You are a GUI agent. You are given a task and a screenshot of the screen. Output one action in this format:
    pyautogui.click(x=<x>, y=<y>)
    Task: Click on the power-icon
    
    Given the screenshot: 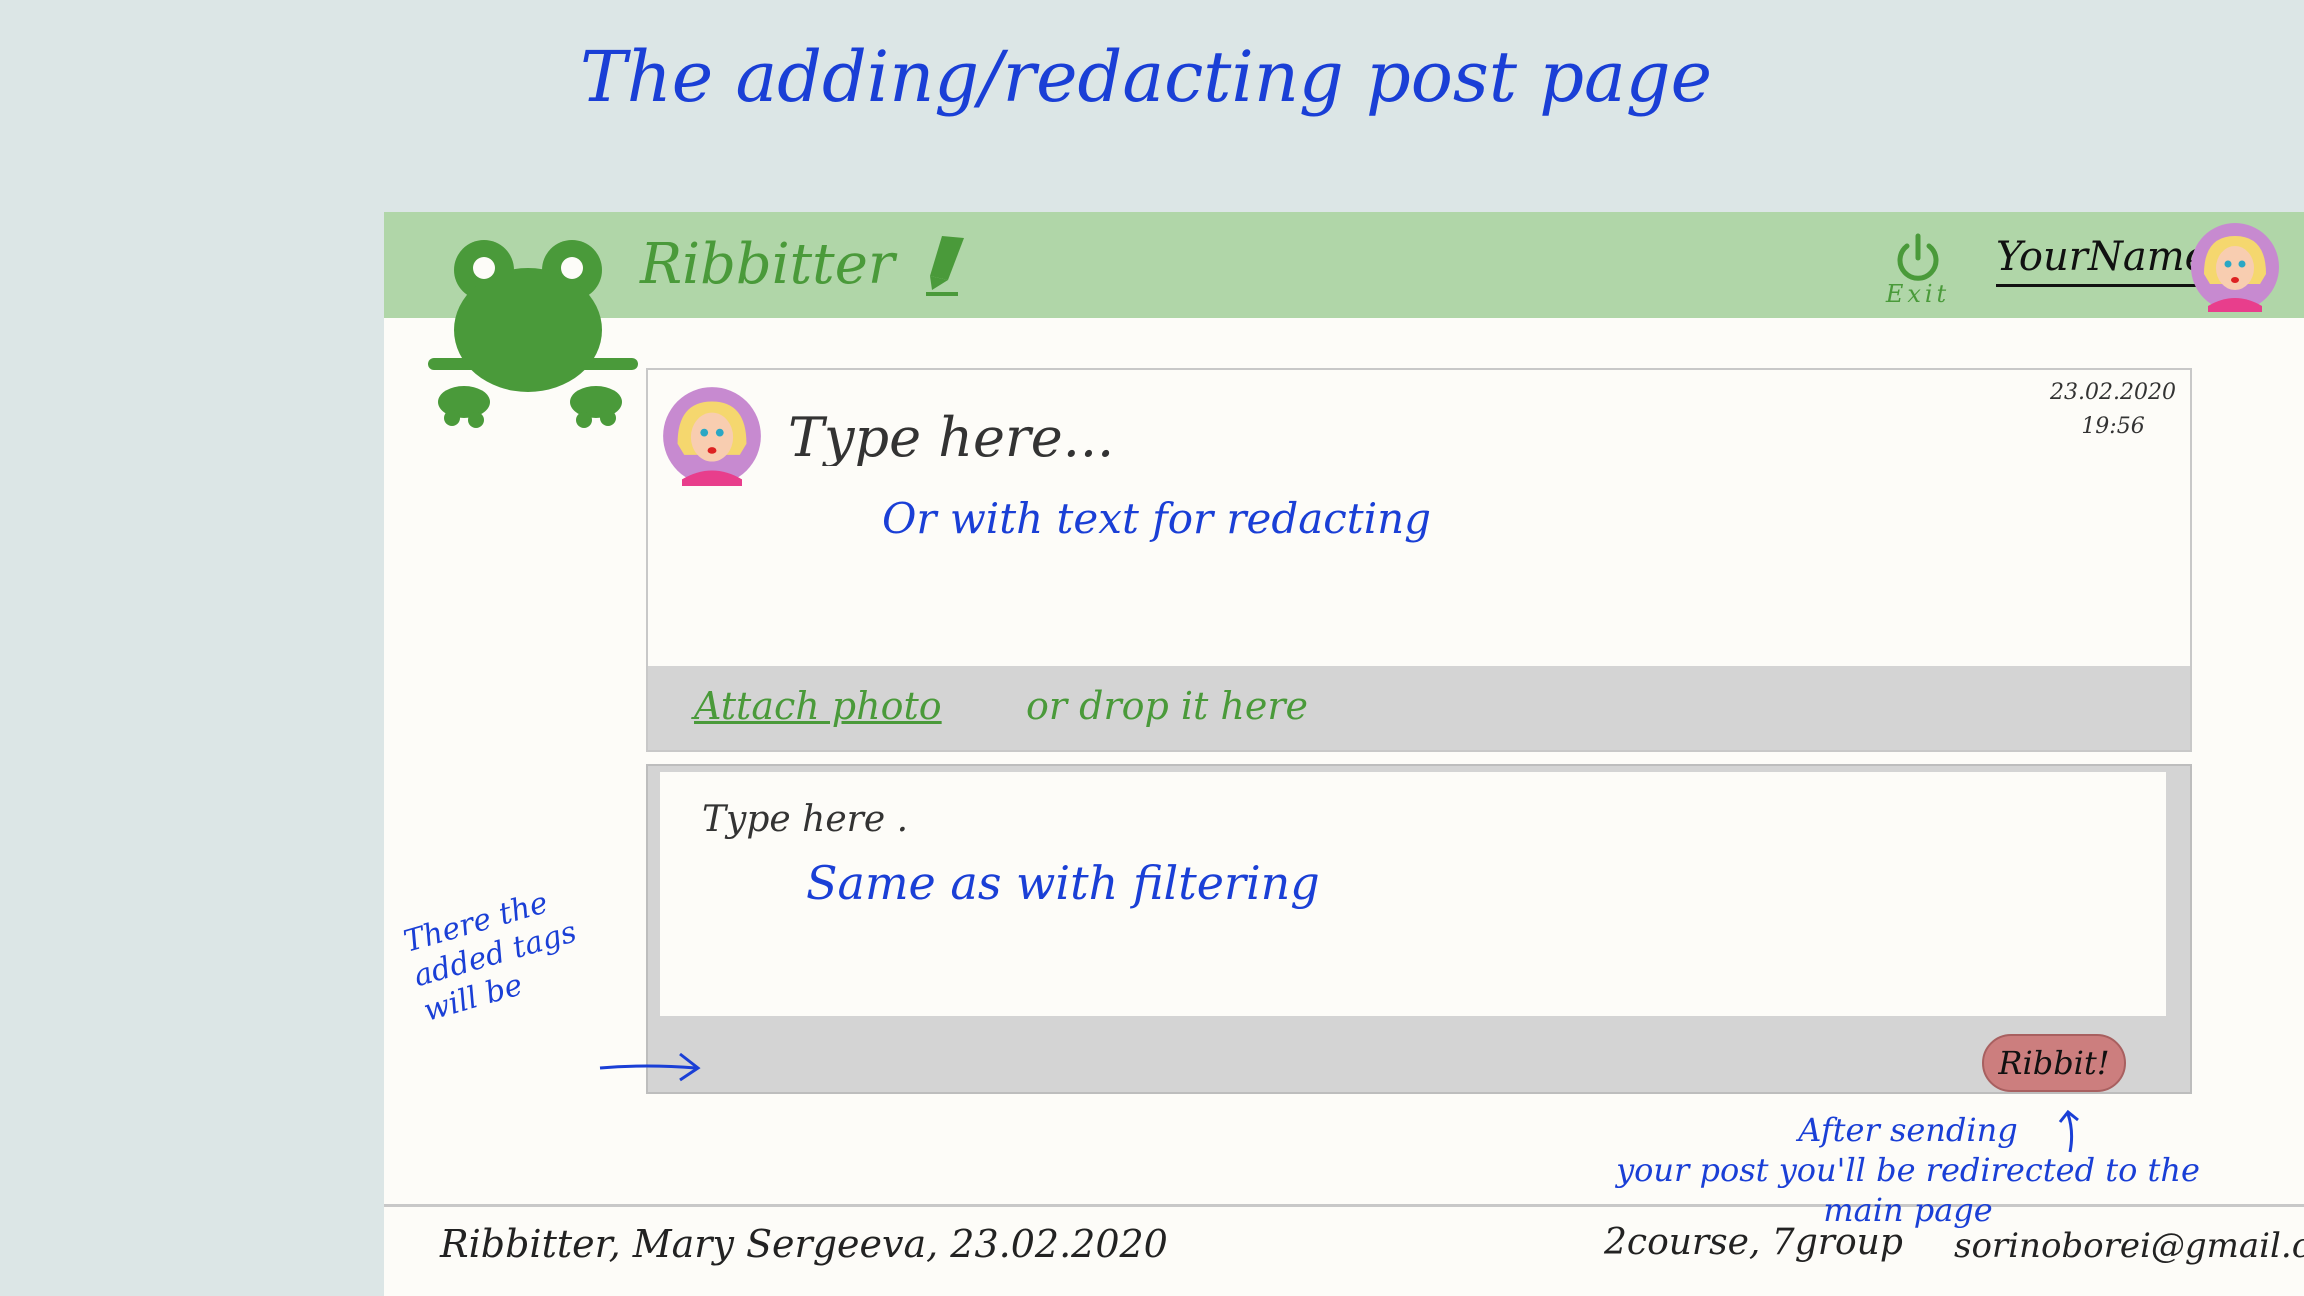 What is the action you would take?
    pyautogui.click(x=1918, y=257)
    